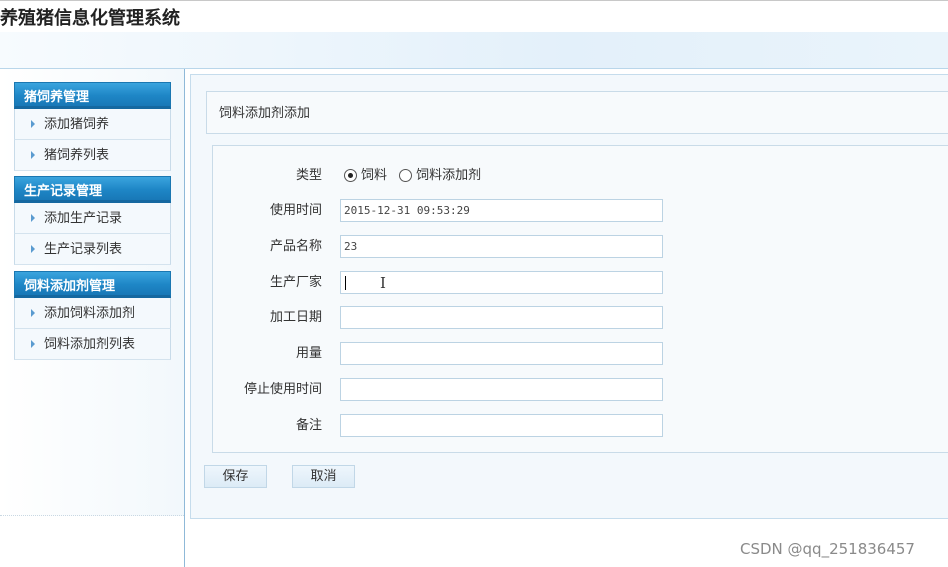  Describe the element at coordinates (323, 476) in the screenshot. I see `cancel-button: 取消` at that location.